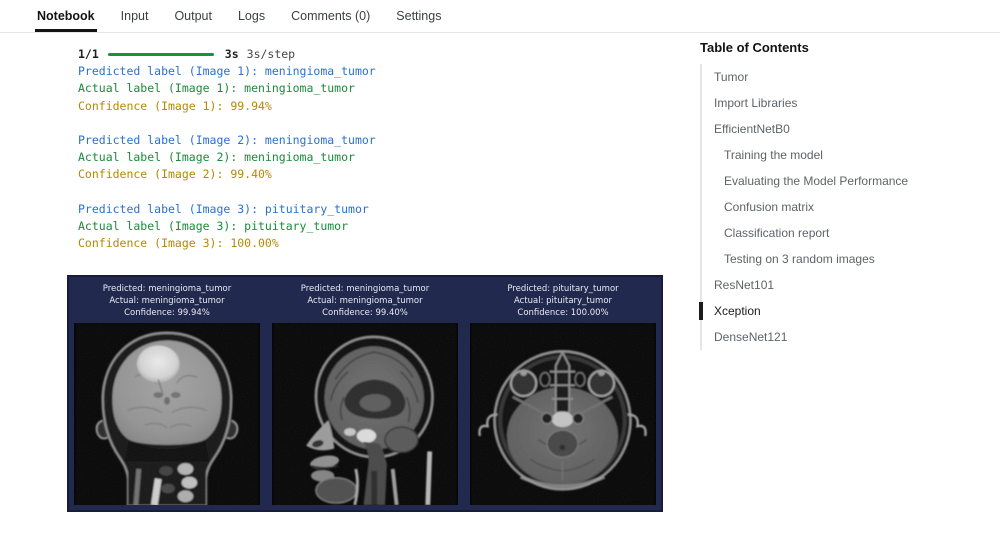  What do you see at coordinates (167, 413) in the screenshot?
I see `mri-coronal-image` at bounding box center [167, 413].